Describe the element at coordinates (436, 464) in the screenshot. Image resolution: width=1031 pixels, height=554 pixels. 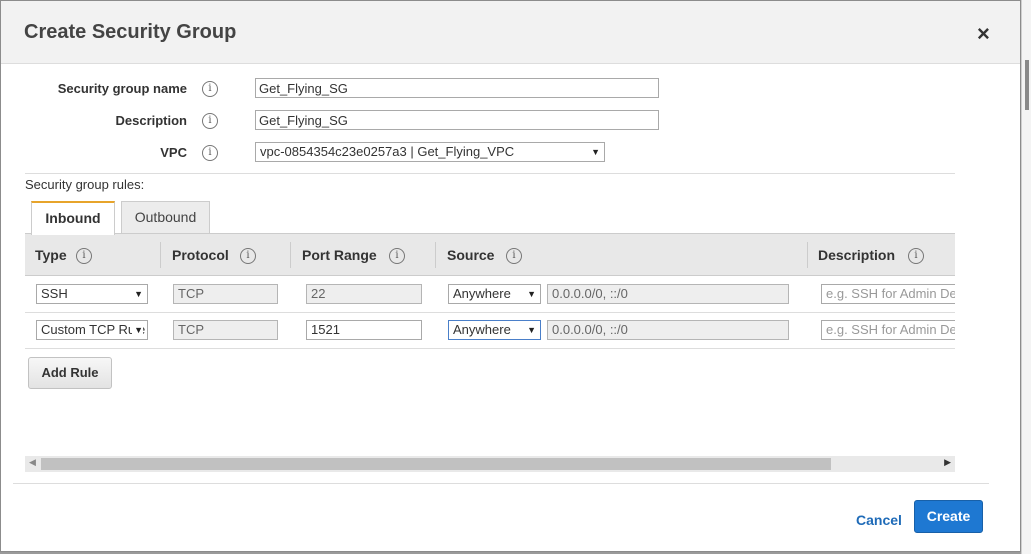
I see `scrollbar-thumb` at that location.